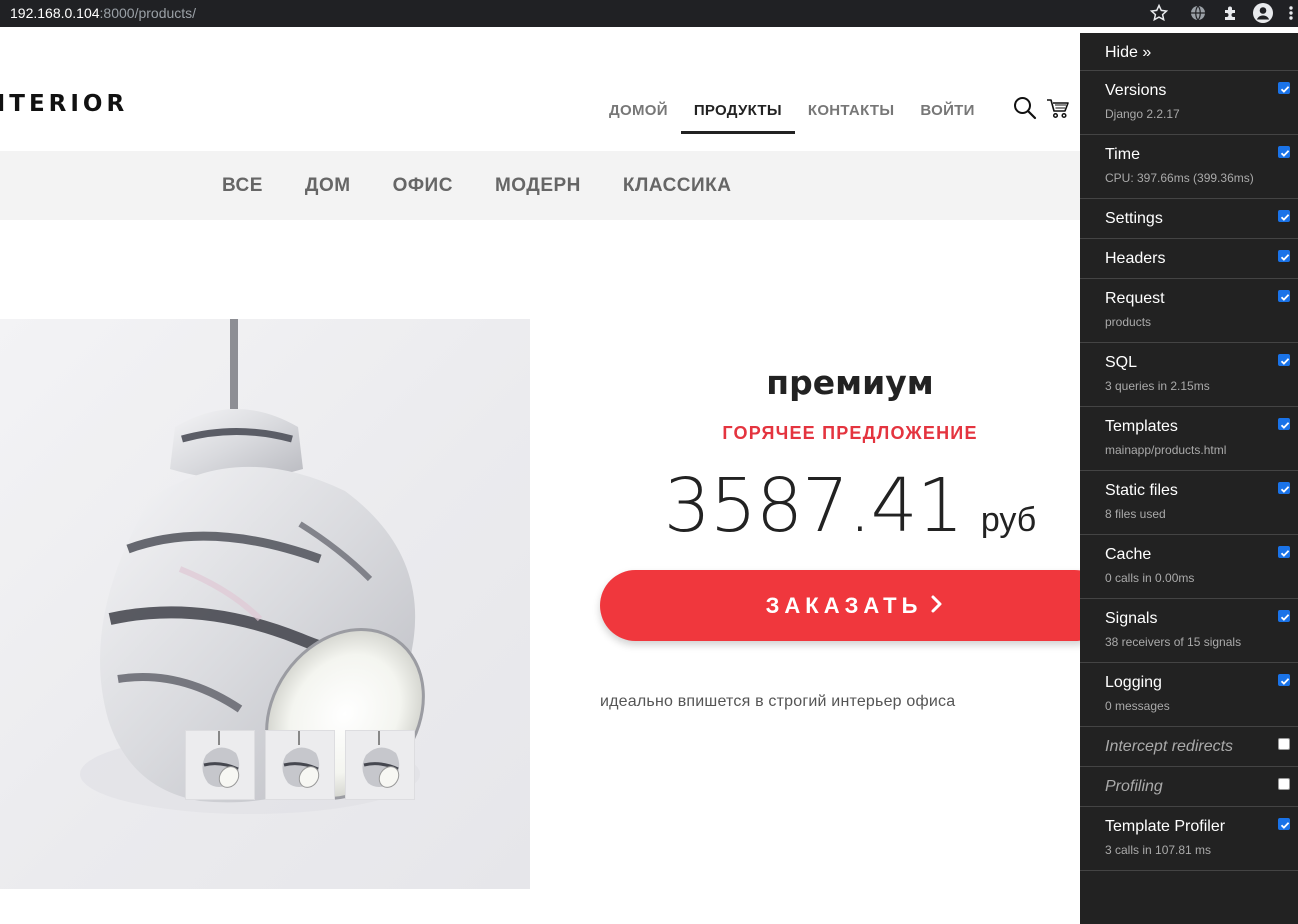  Describe the element at coordinates (1189, 631) in the screenshot. I see `panel-signals: Signals 38 receivers of 15 signals` at that location.